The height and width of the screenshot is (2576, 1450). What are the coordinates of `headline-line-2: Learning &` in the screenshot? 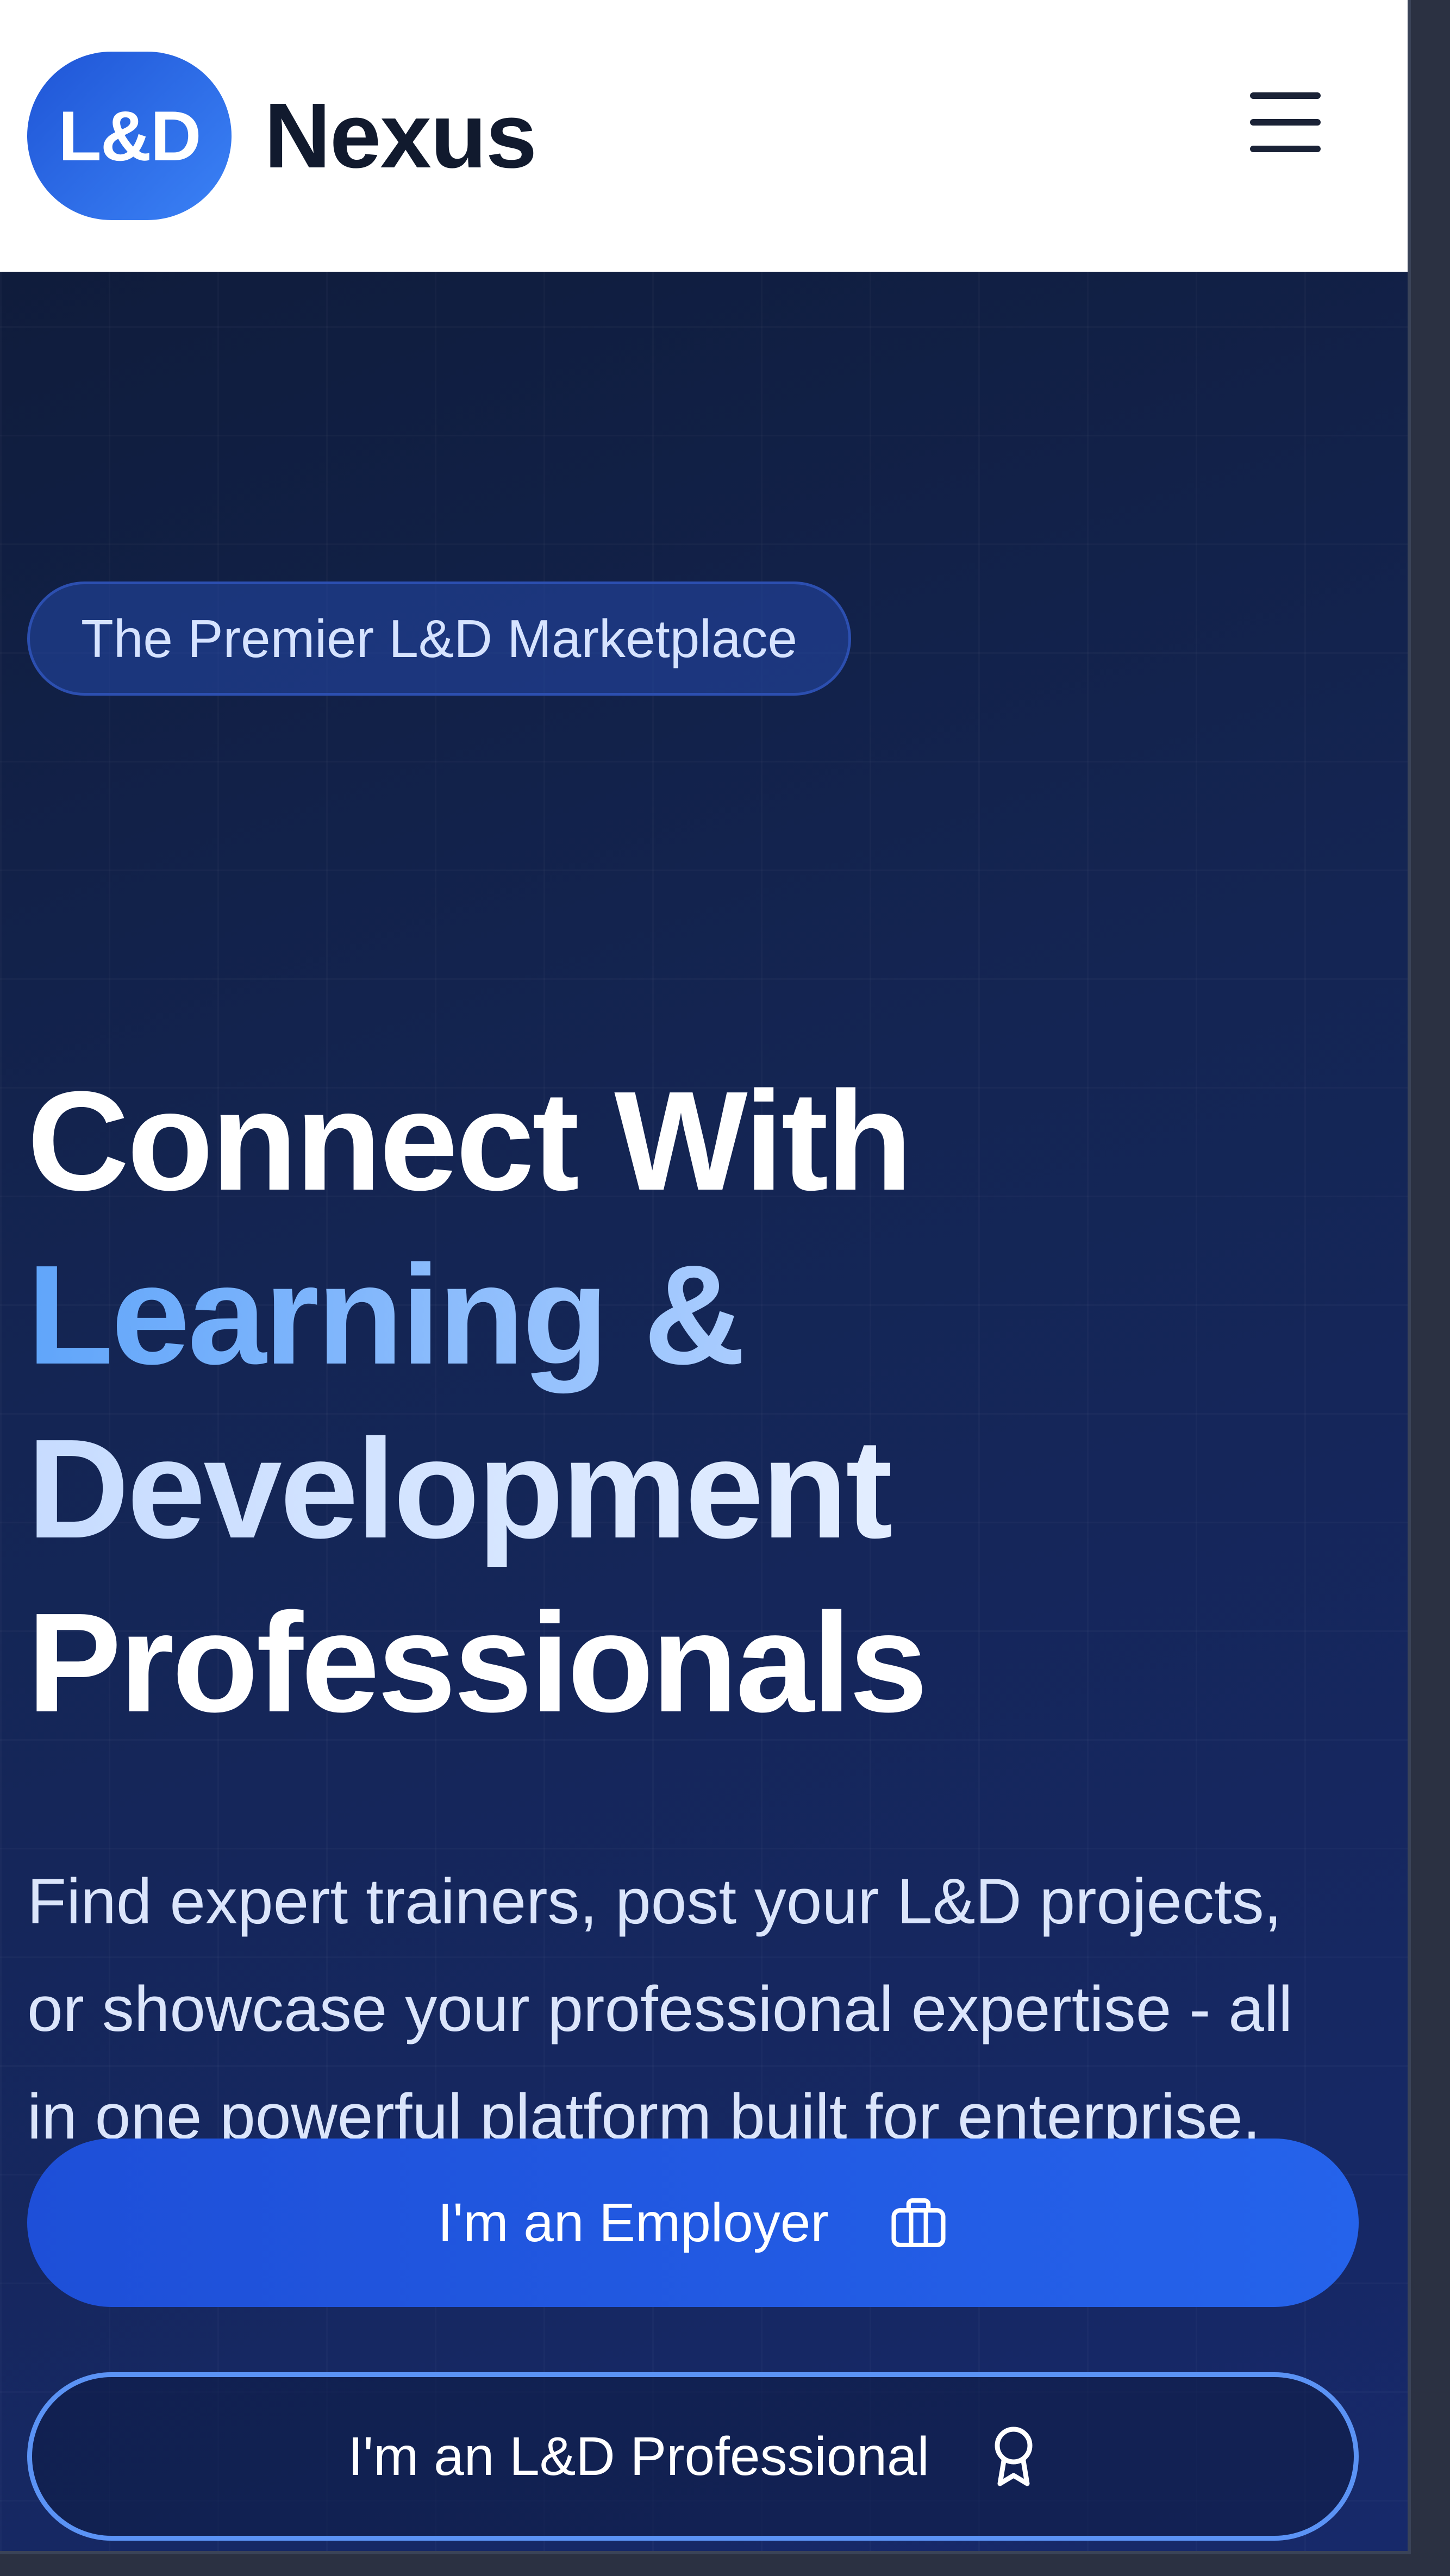 It's located at (476, 1315).